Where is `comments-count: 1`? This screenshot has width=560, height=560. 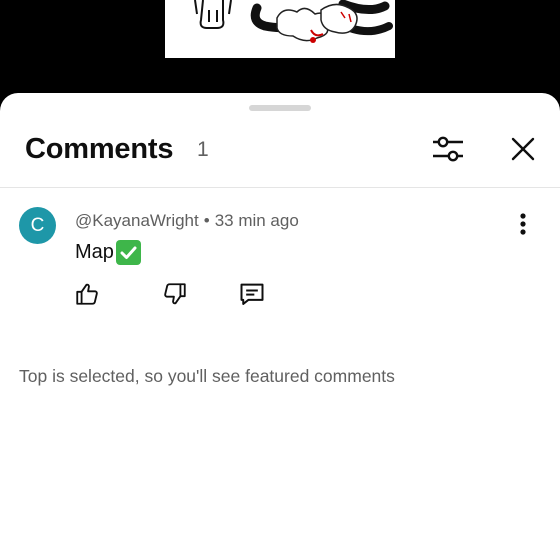
comments-count: 1 is located at coordinates (203, 149).